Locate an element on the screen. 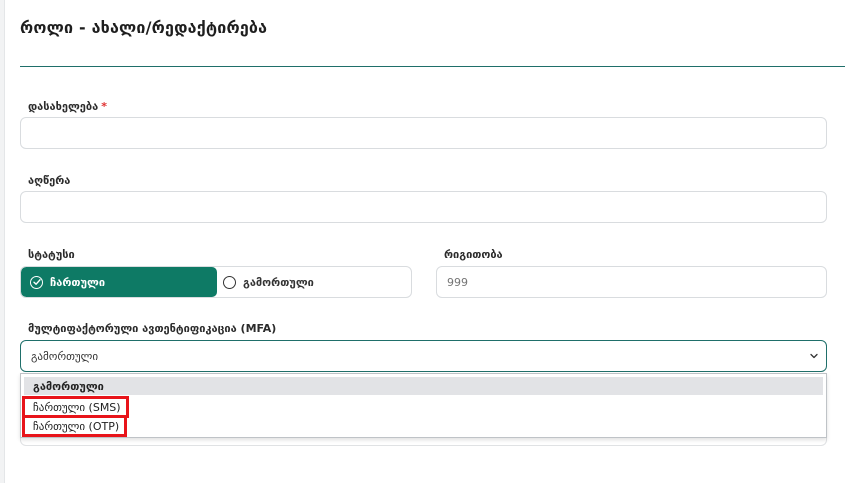  mfa-dropdown-list: გამორთული ჩართული (SMS) ჩართული (OTP) is located at coordinates (423, 405).